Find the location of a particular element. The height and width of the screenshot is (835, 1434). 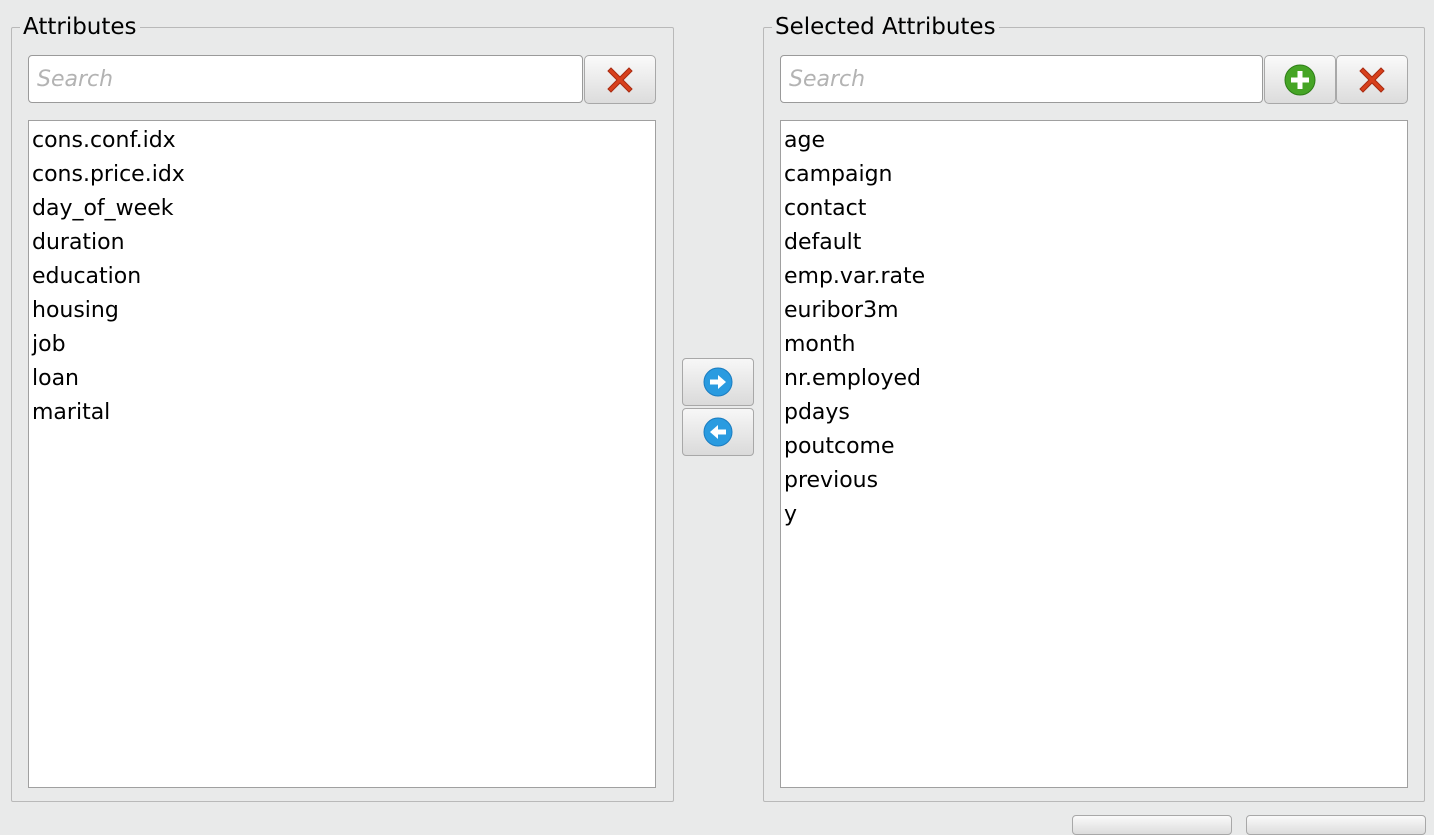

list-item: duration is located at coordinates (342, 243).